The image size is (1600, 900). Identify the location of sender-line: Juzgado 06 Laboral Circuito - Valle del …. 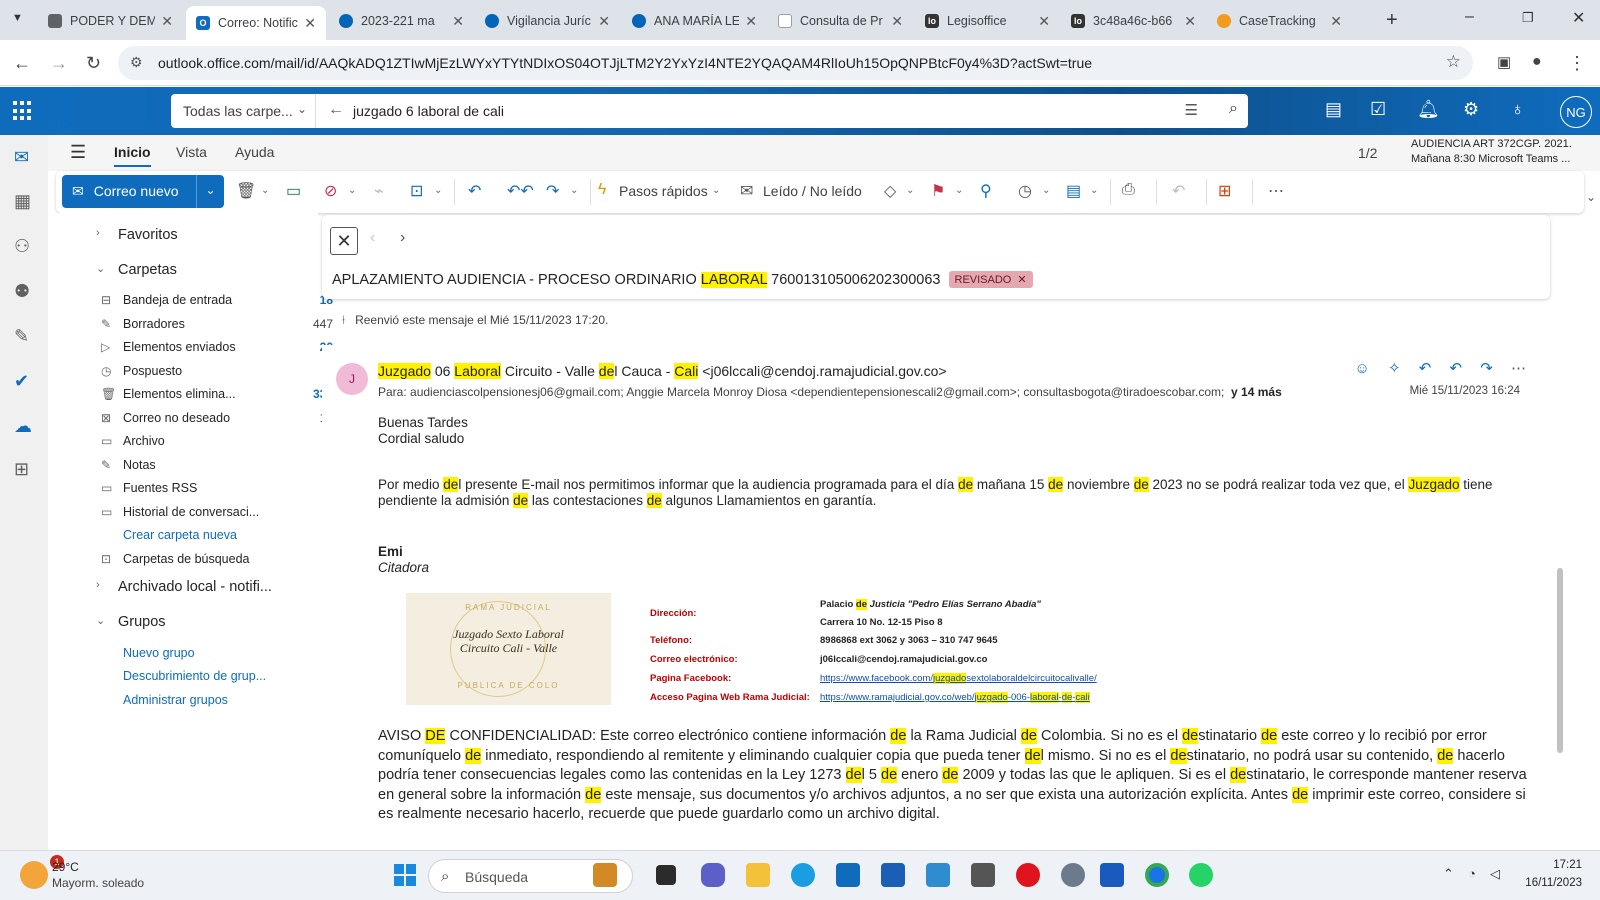
(662, 371).